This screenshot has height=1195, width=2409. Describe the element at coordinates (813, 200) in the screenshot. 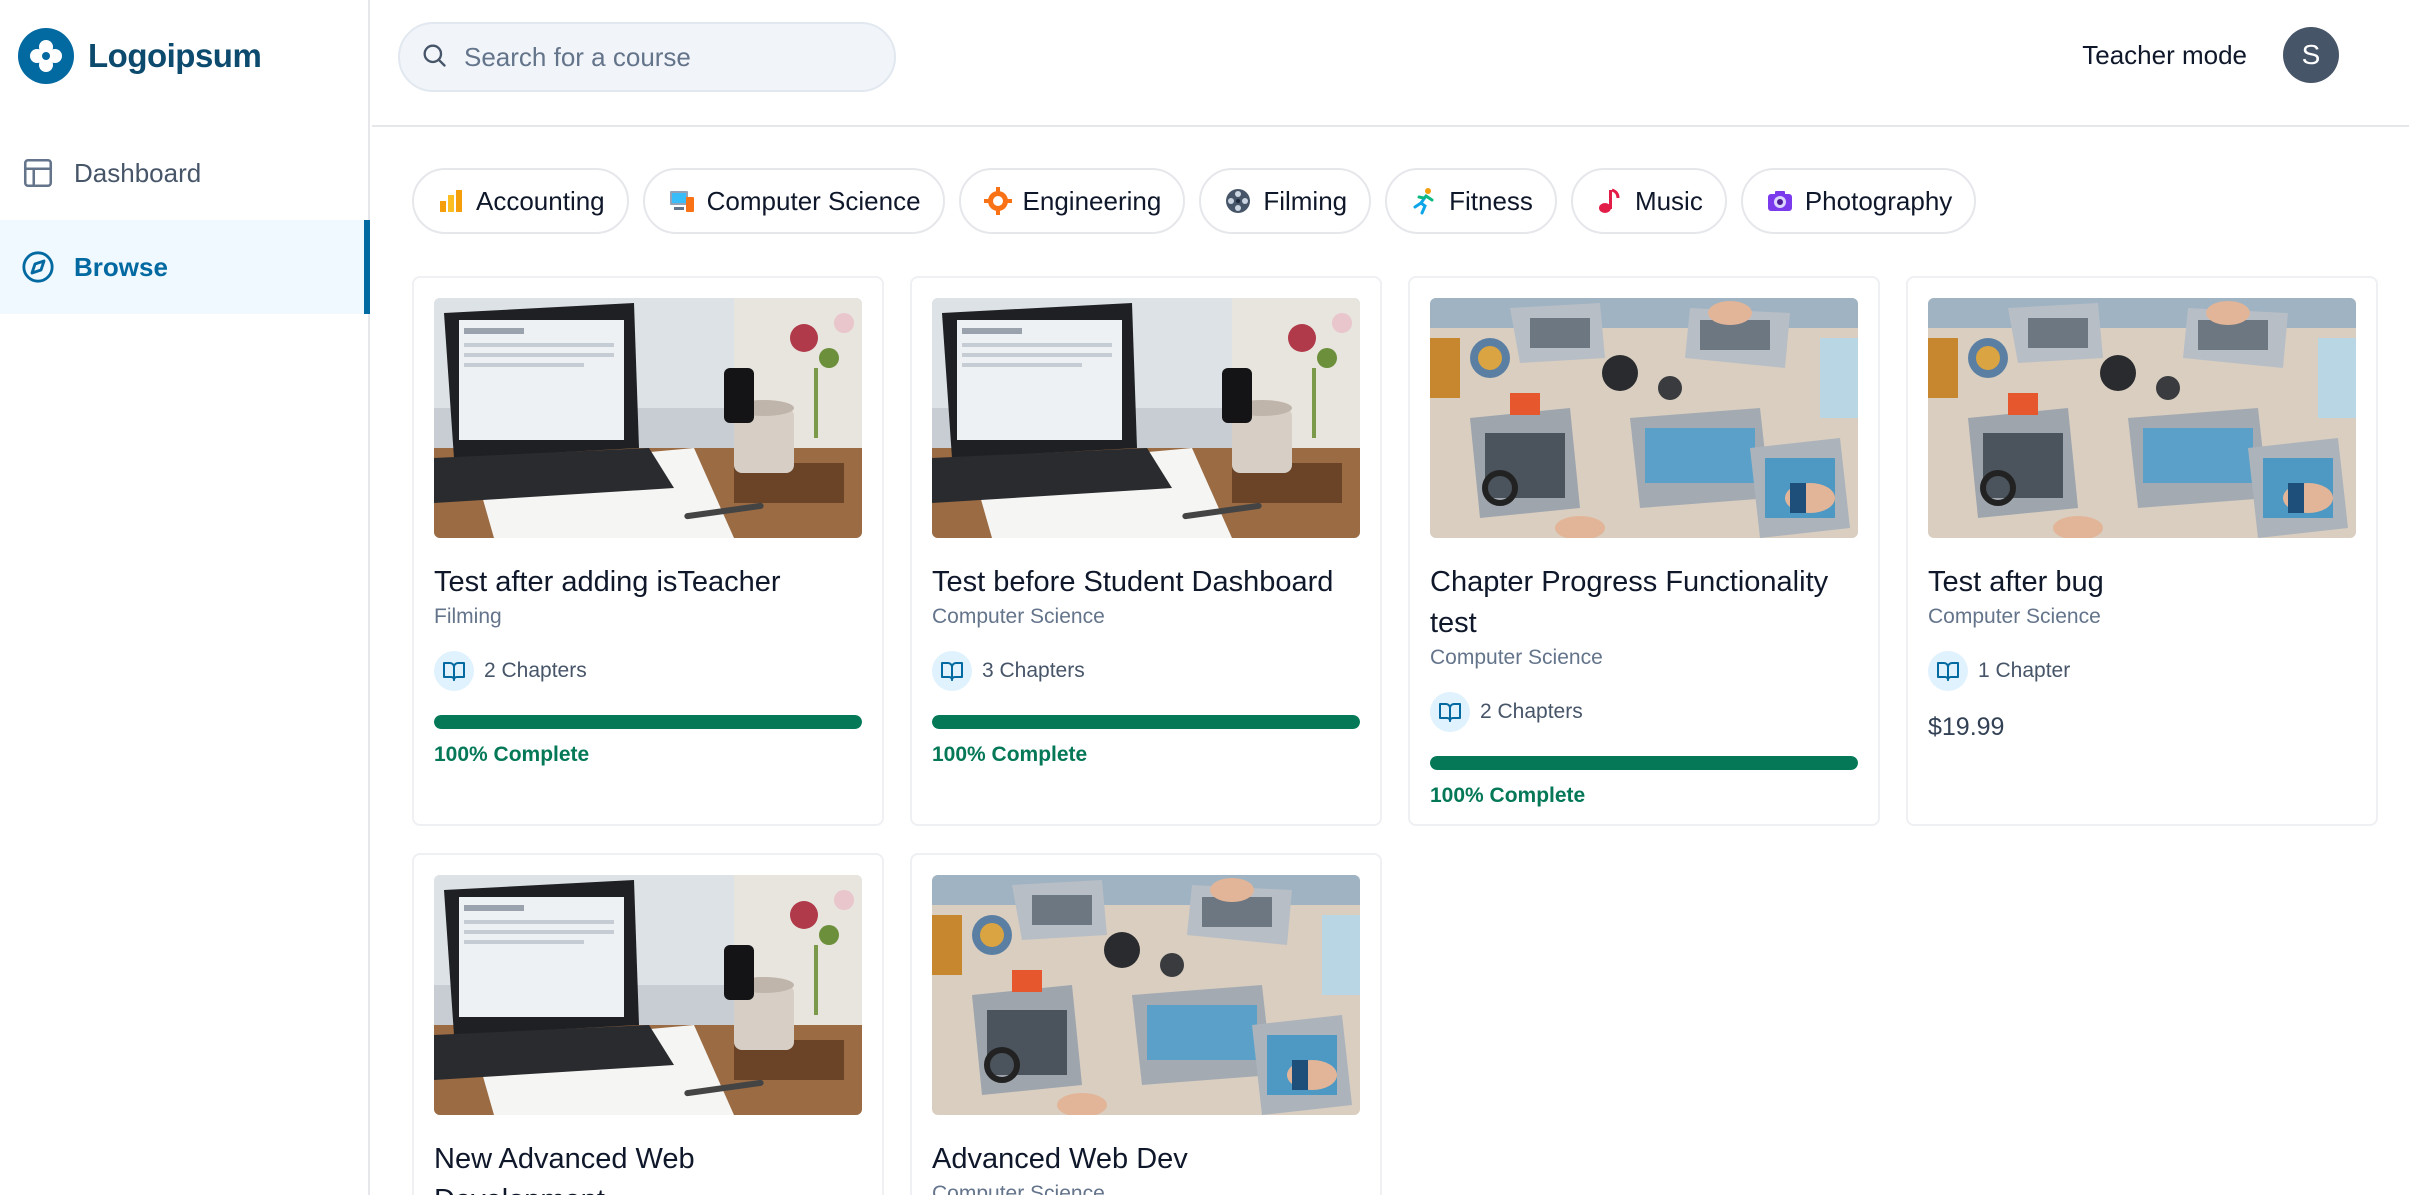

I see `category-label: Computer Science` at that location.